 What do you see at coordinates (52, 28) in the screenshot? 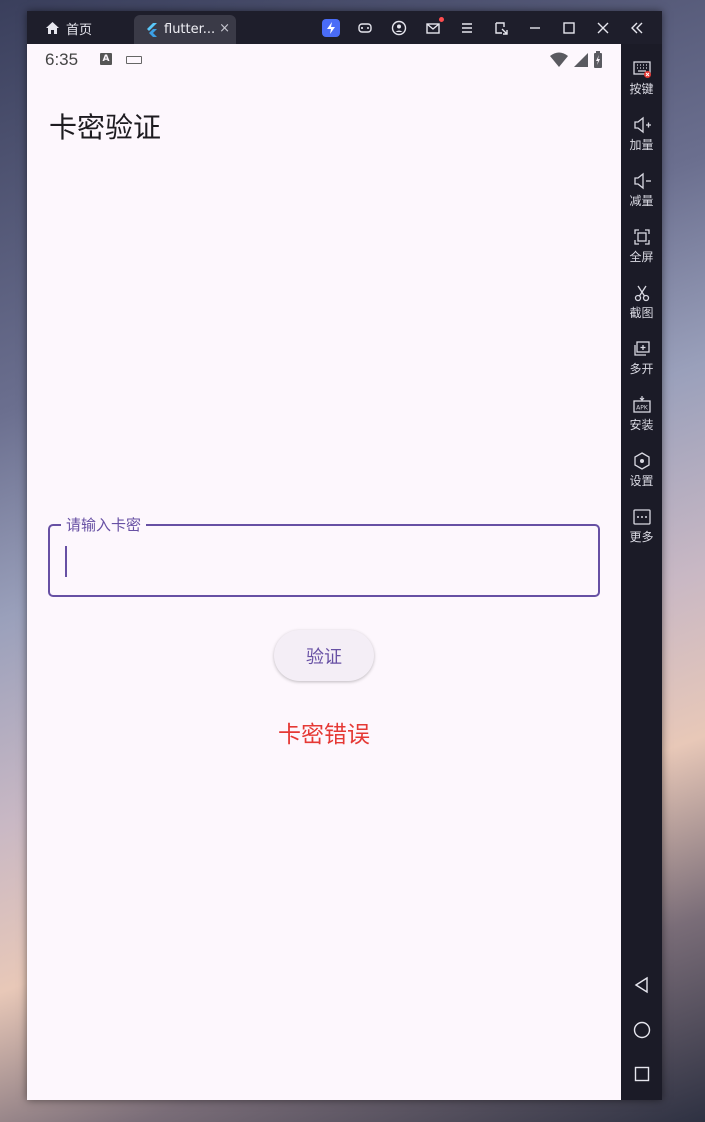
I see `house-icon` at bounding box center [52, 28].